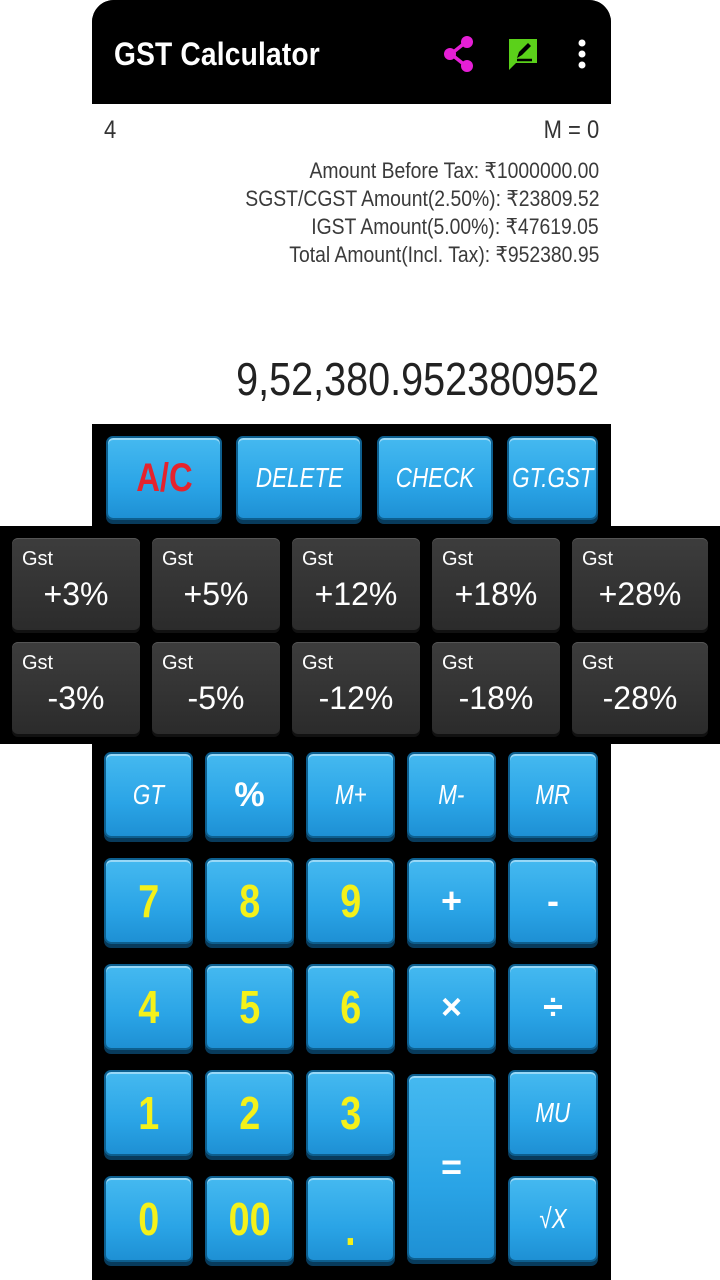 This screenshot has height=1280, width=720. I want to click on igst-amount: IGST Amount(5.00%): ₹47619.05, so click(455, 226).